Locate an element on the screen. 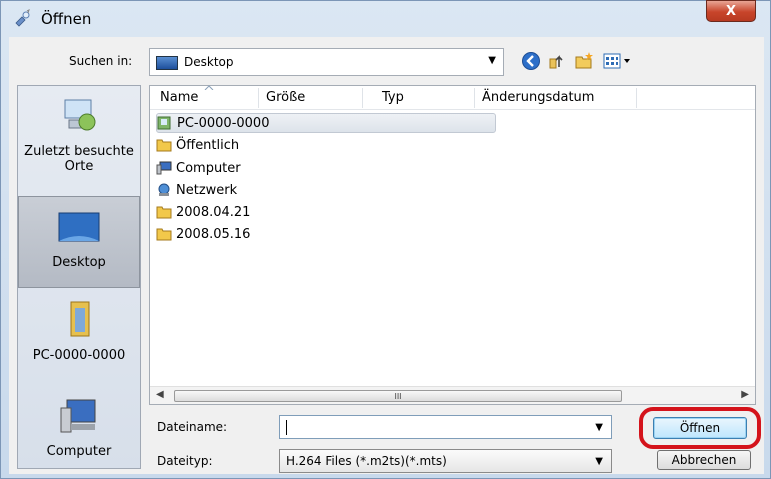 This screenshot has width=771, height=479. up-folder-icon is located at coordinates (556, 62).